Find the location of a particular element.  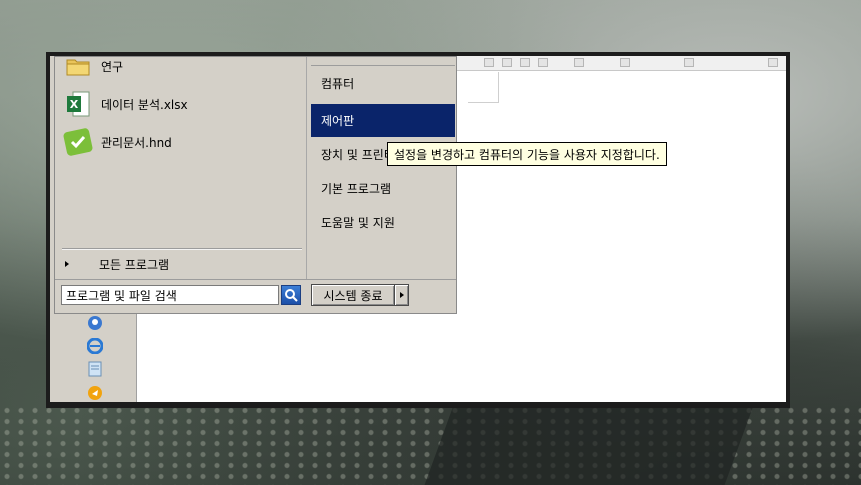

menu-item-label: 제어판 is located at coordinates (338, 121).